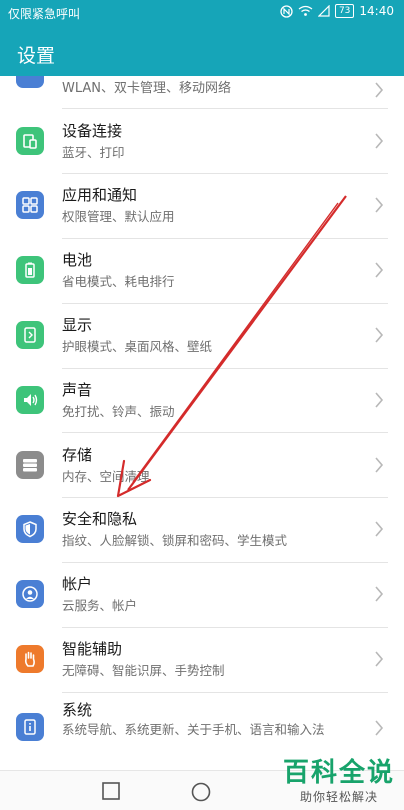 This screenshot has width=404, height=810. What do you see at coordinates (111, 791) in the screenshot?
I see `recent-apps-button` at bounding box center [111, 791].